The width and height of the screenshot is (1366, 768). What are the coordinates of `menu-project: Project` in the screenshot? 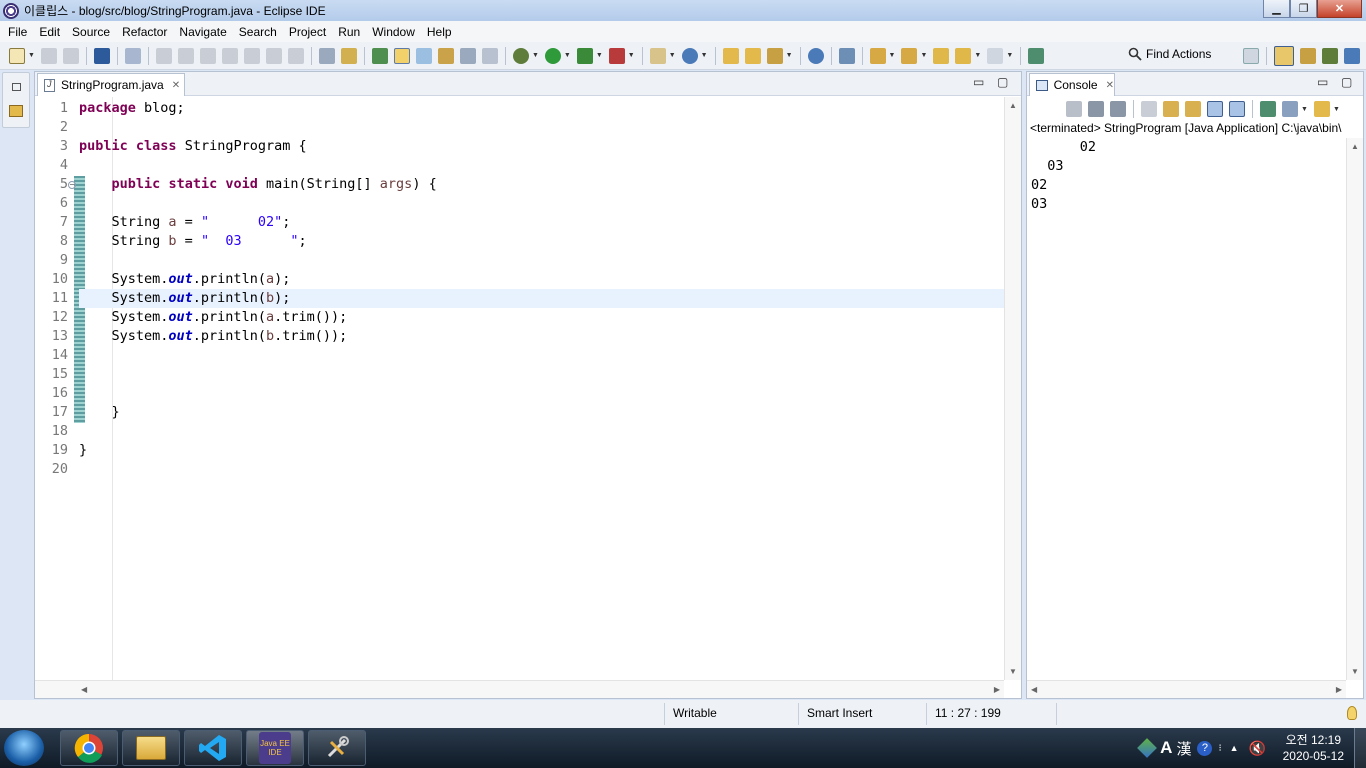 It's located at (307, 32).